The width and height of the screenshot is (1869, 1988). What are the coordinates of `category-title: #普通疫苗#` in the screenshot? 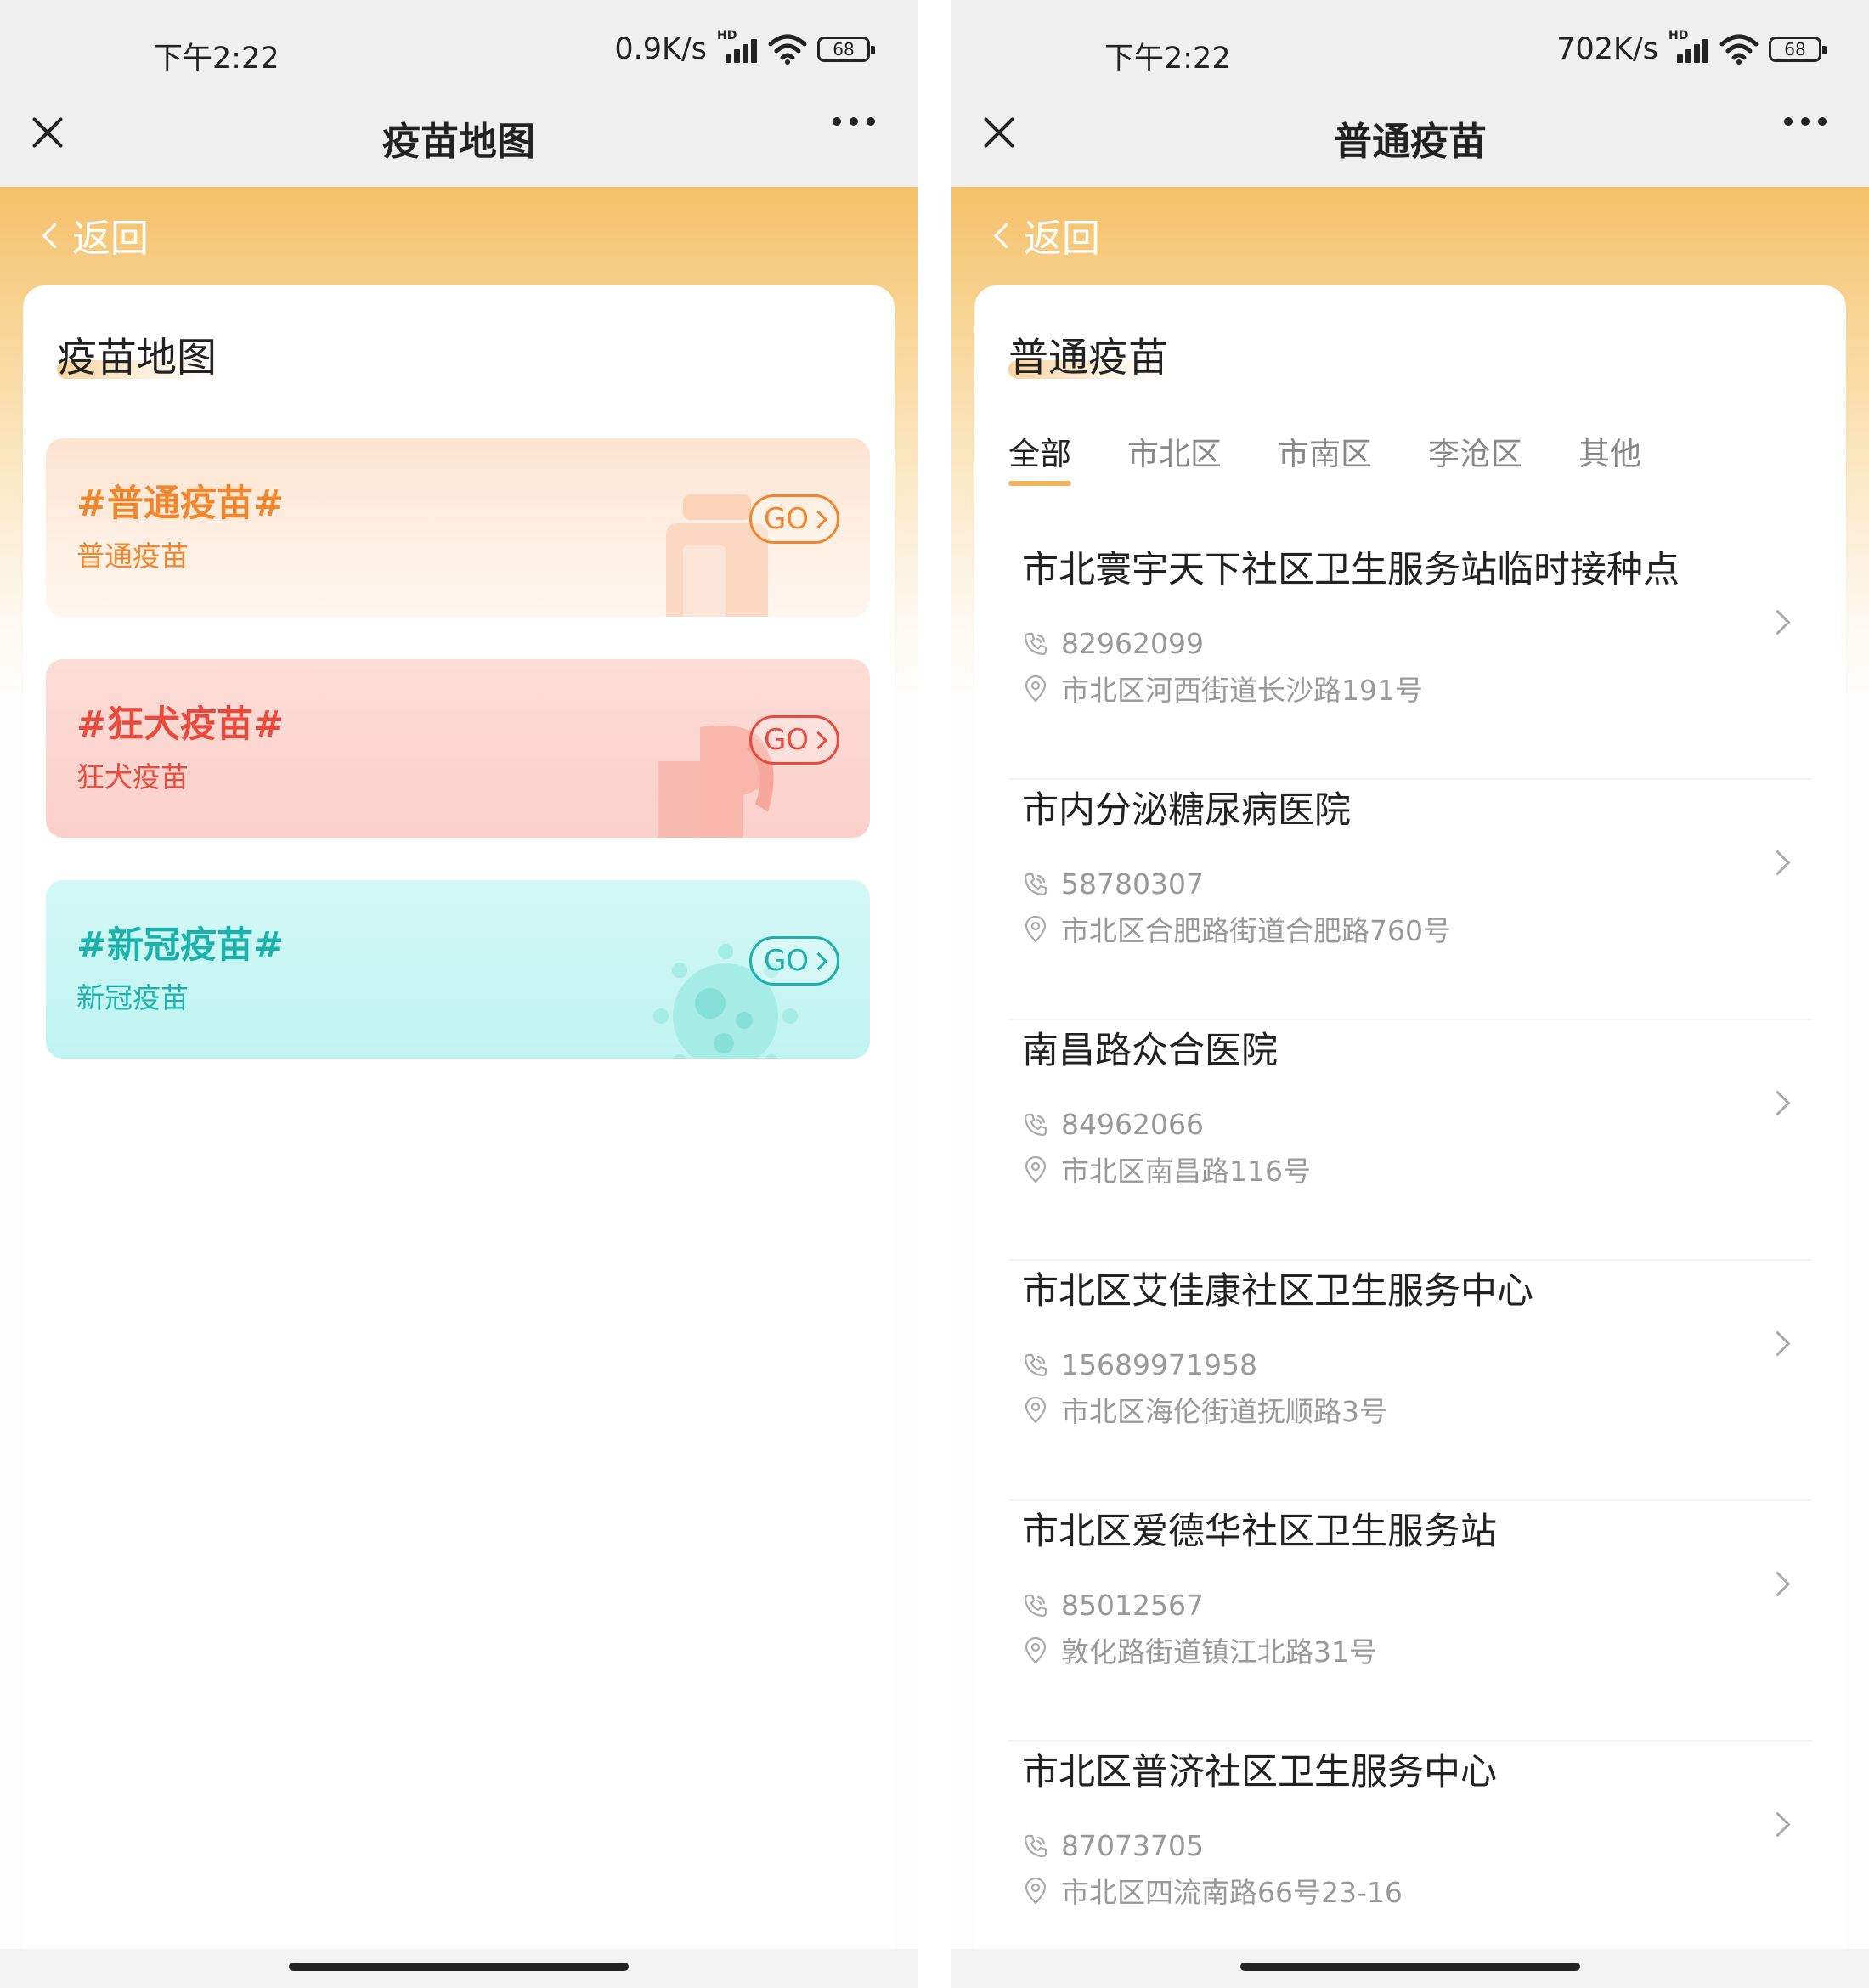 It's located at (180, 504).